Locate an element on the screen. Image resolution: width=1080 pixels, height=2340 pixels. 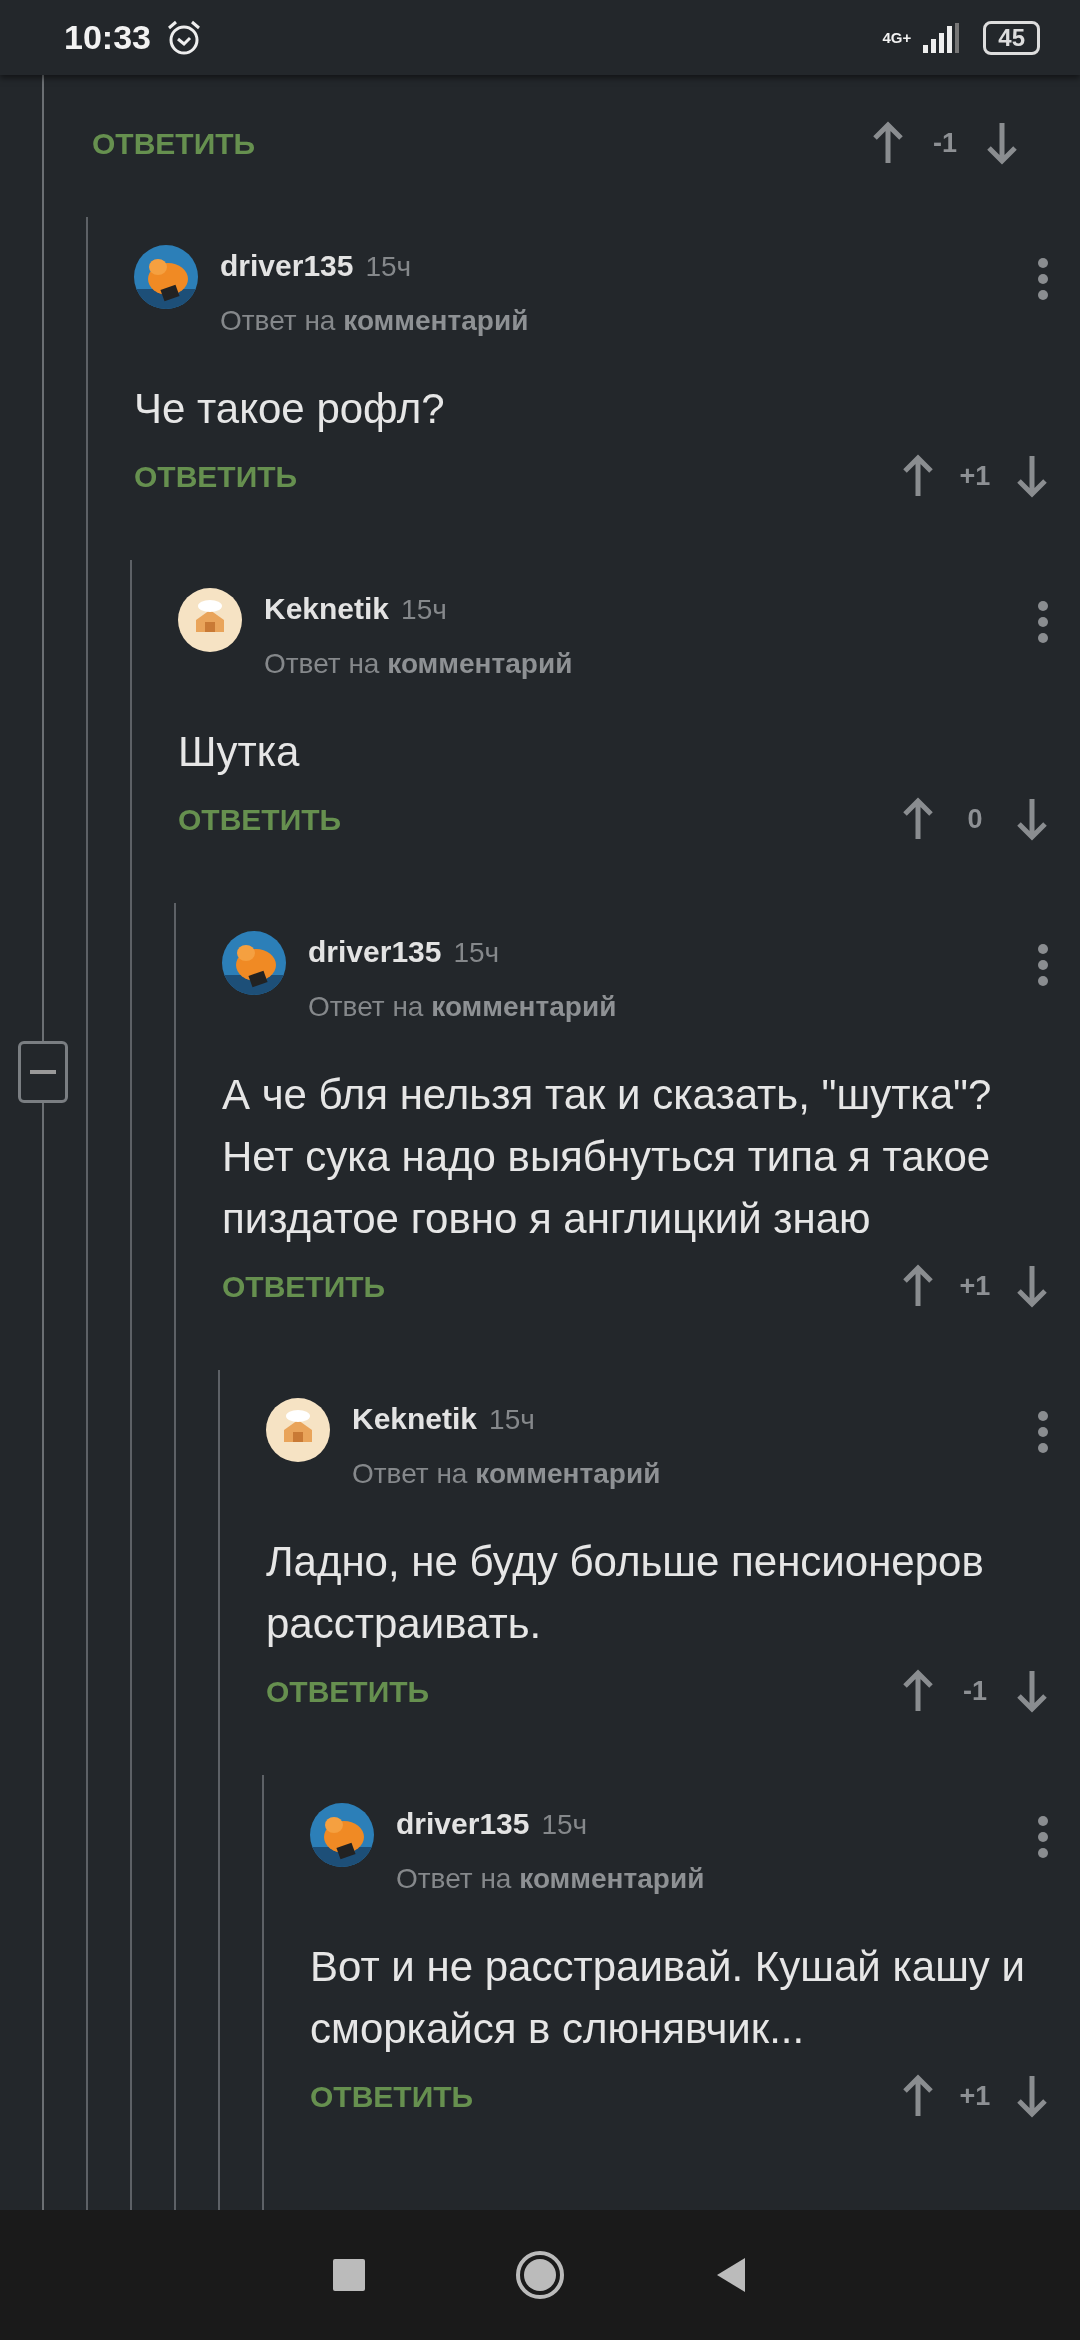
comment-text: Шутка is located at coordinates (239, 752).